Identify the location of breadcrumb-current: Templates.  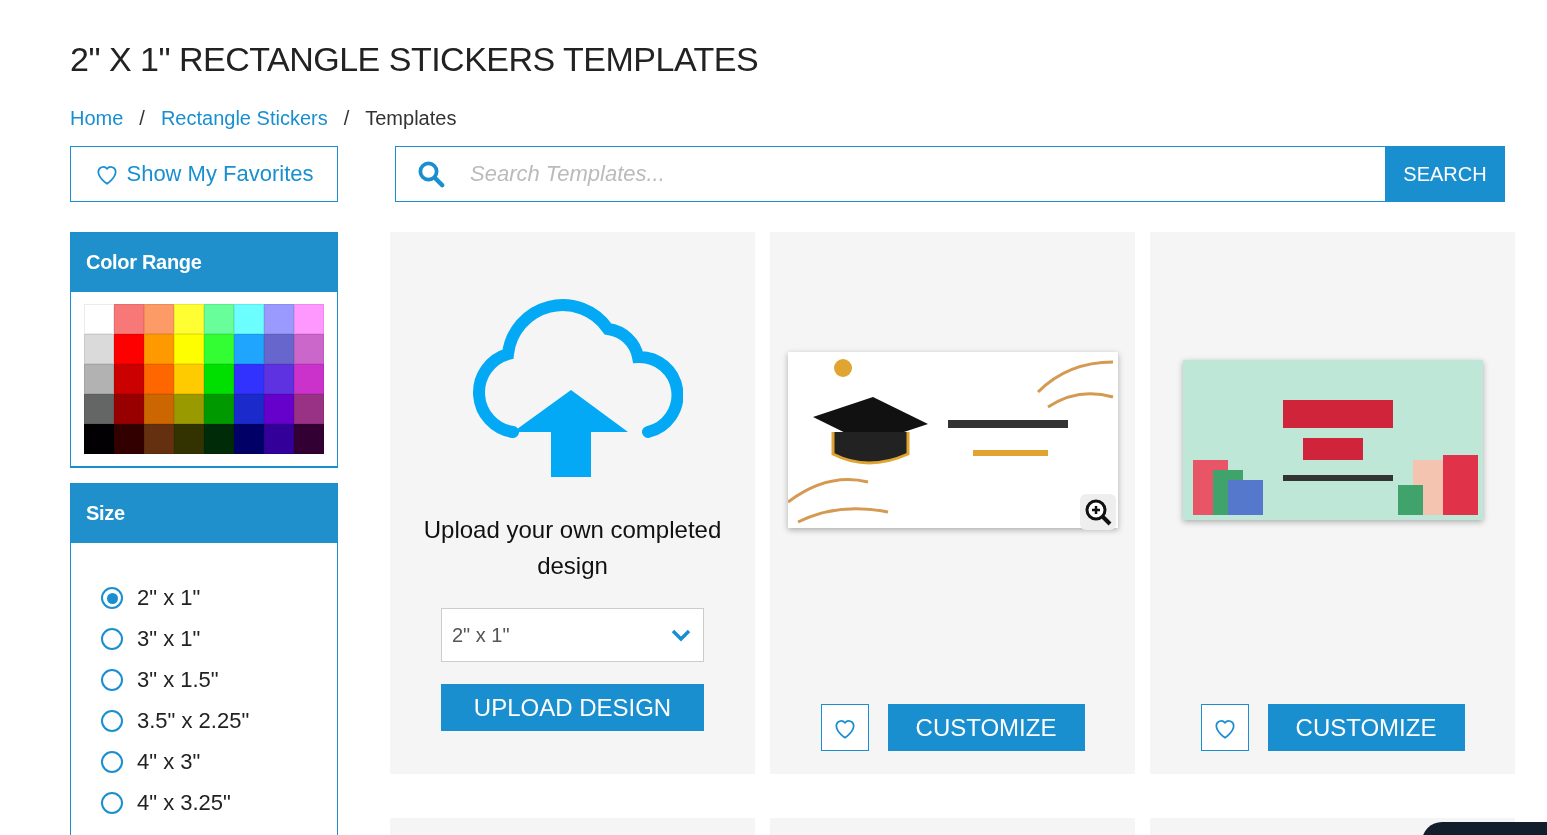
(411, 118).